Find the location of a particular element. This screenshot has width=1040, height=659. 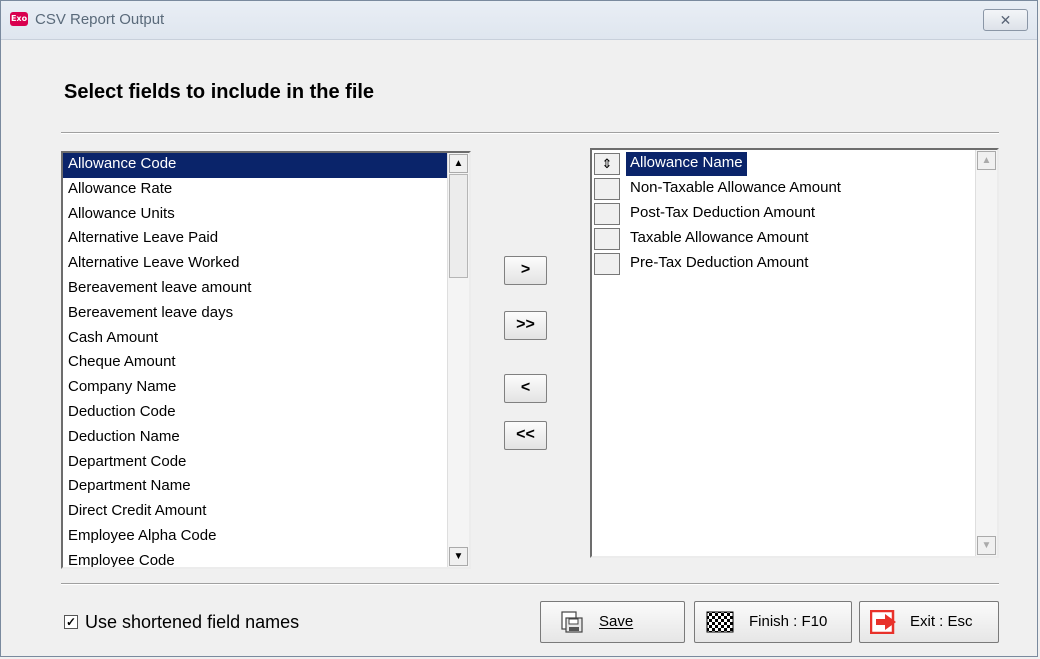

list-item: Alternative Leave Worked is located at coordinates (255, 264).